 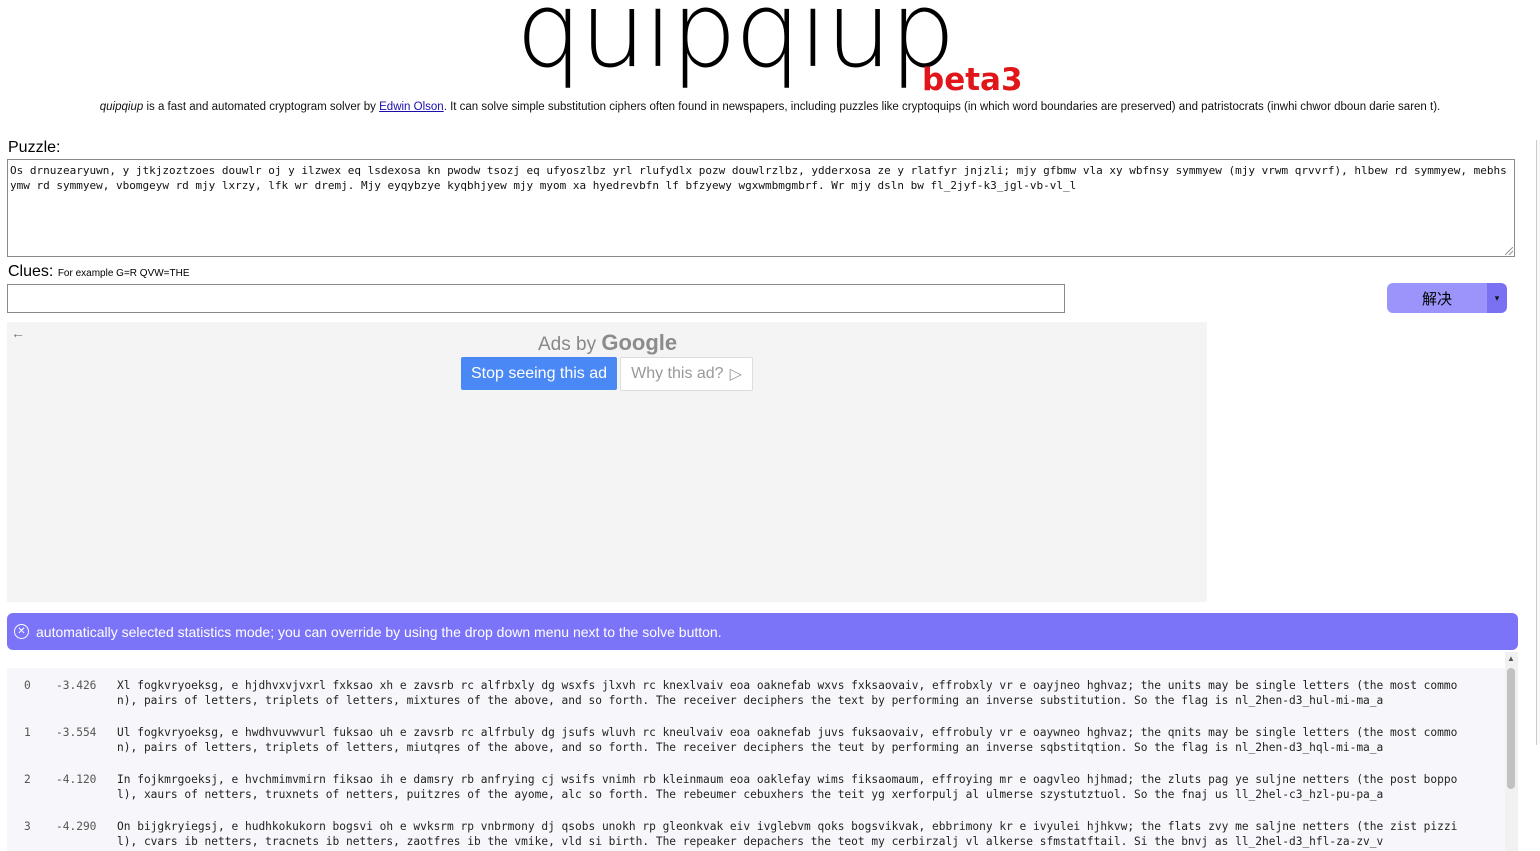 I want to click on why-this-ad-button: Why this ad? ▷, so click(x=686, y=374).